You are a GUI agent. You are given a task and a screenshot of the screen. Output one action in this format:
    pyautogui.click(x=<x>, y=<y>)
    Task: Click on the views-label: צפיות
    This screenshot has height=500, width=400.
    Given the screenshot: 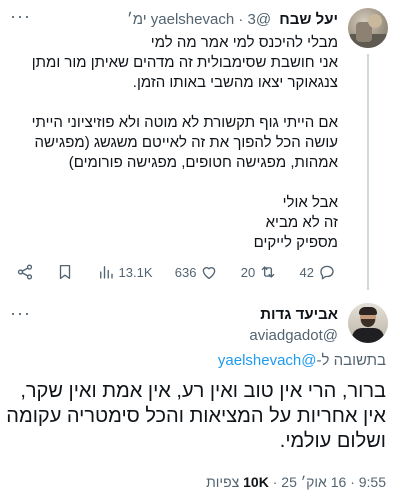 What is the action you would take?
    pyautogui.click(x=223, y=482)
    